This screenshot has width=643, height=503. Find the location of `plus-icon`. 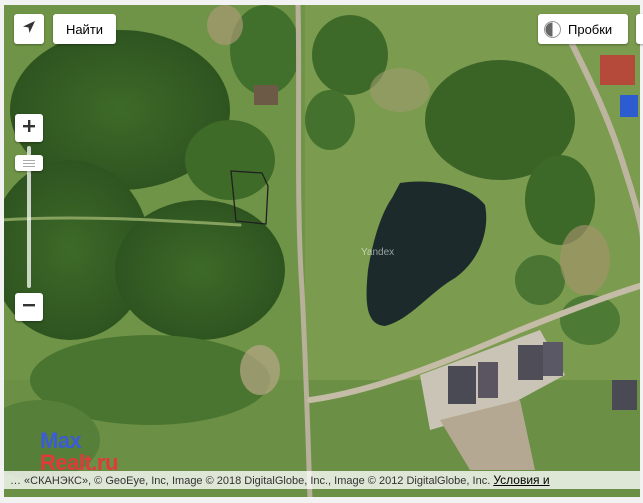

plus-icon is located at coordinates (29, 128).